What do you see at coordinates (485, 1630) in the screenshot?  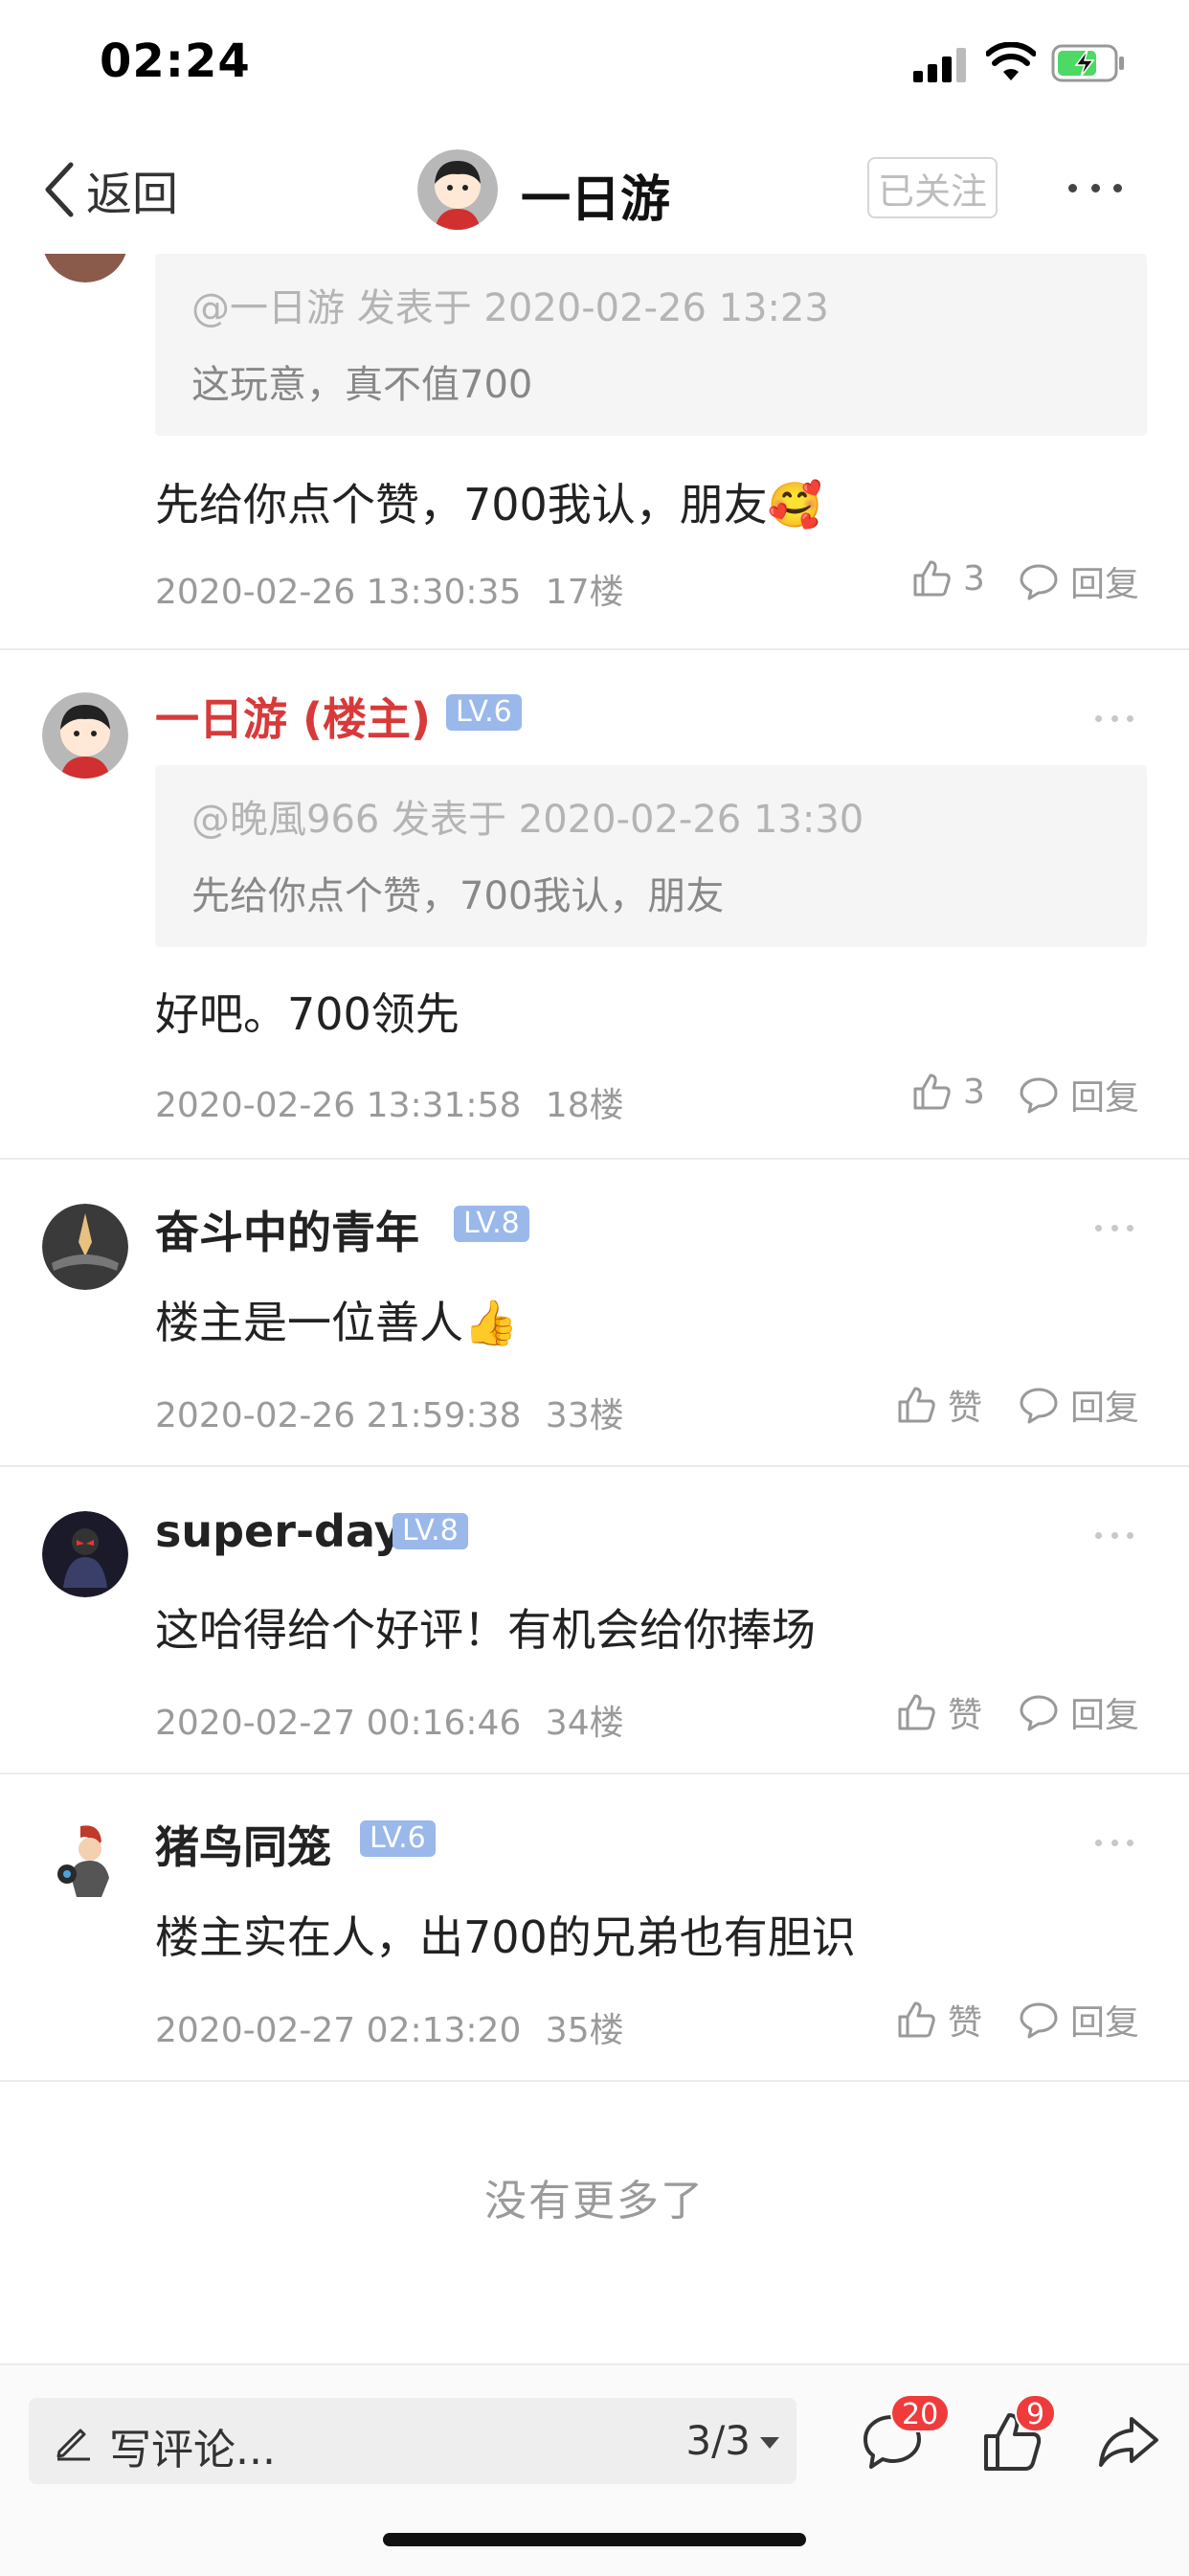 I see `comment-body: 这哈得给个好评！有机会给你捧场` at bounding box center [485, 1630].